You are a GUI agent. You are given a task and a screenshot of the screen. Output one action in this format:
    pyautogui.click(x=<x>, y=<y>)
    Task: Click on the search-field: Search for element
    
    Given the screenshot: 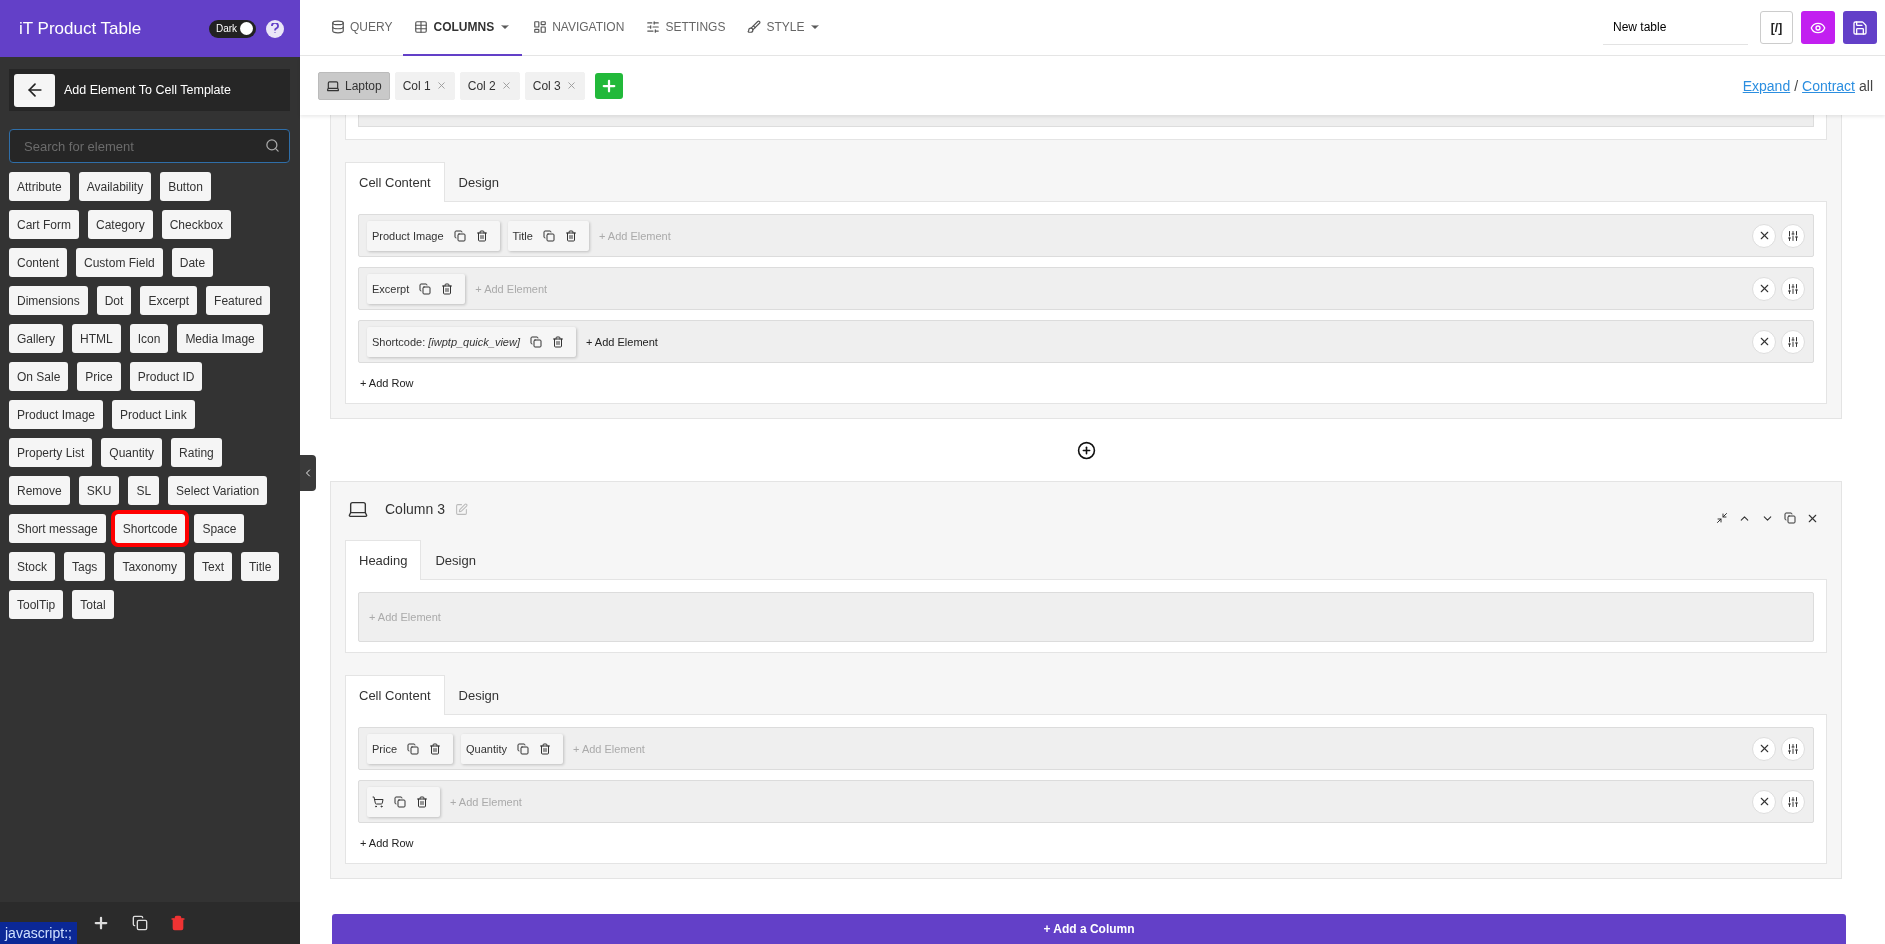 What is the action you would take?
    pyautogui.click(x=149, y=146)
    